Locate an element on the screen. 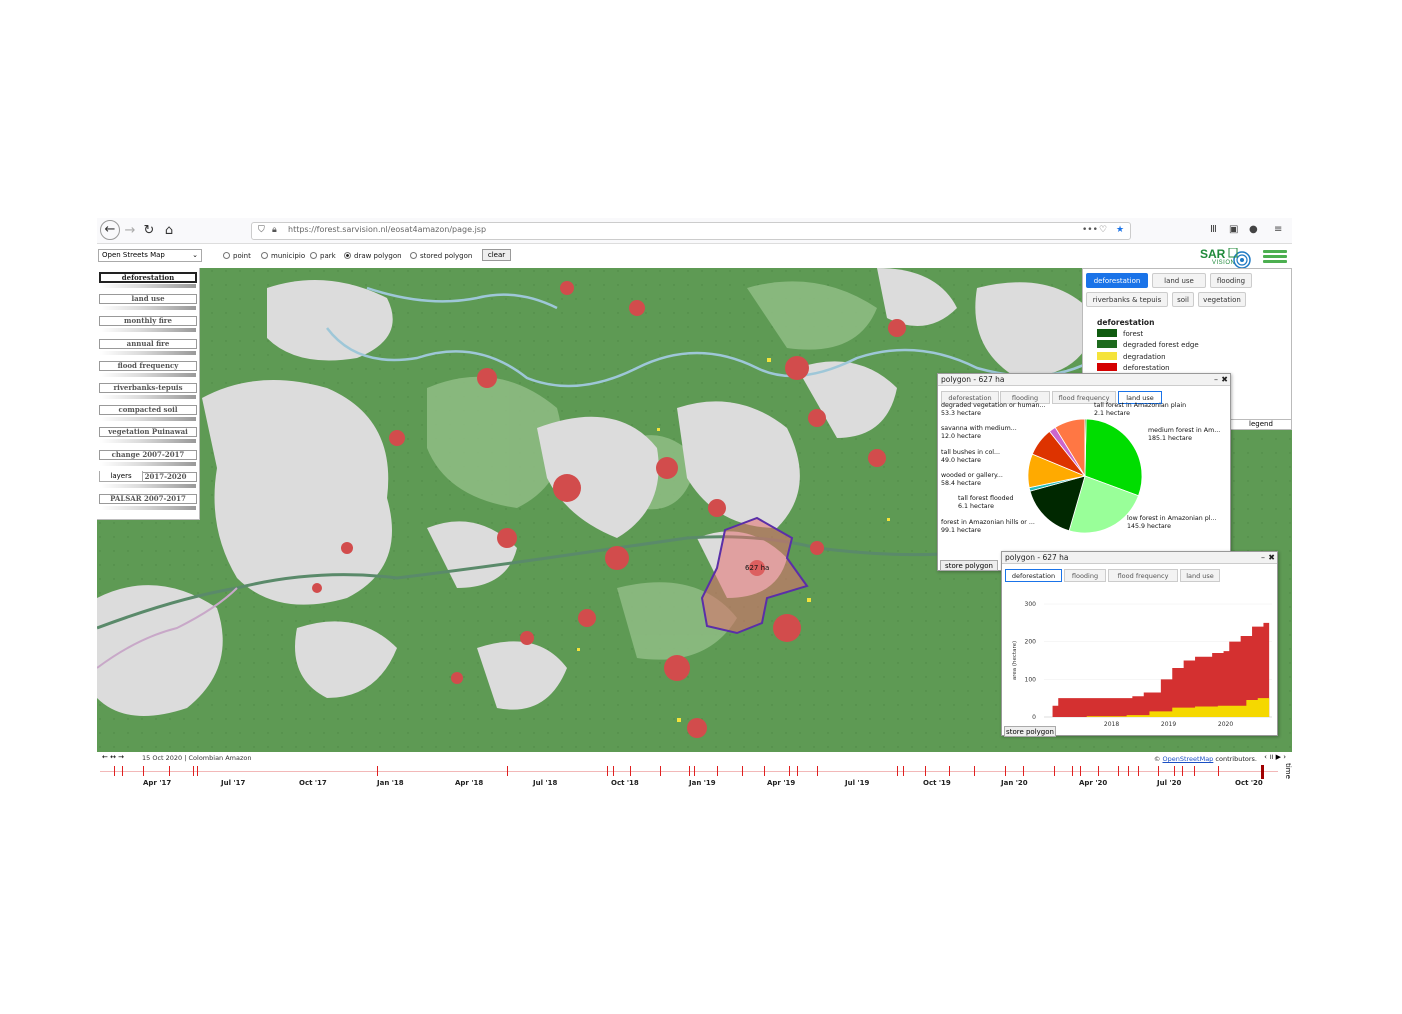 The image size is (1402, 1014). tab-flood-frequency: flood frequency is located at coordinates (1143, 575).